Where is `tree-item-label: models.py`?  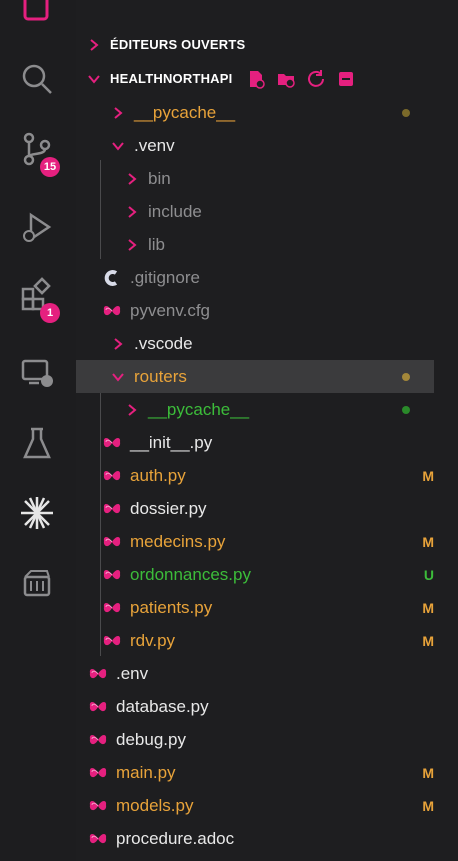 tree-item-label: models.py is located at coordinates (155, 805).